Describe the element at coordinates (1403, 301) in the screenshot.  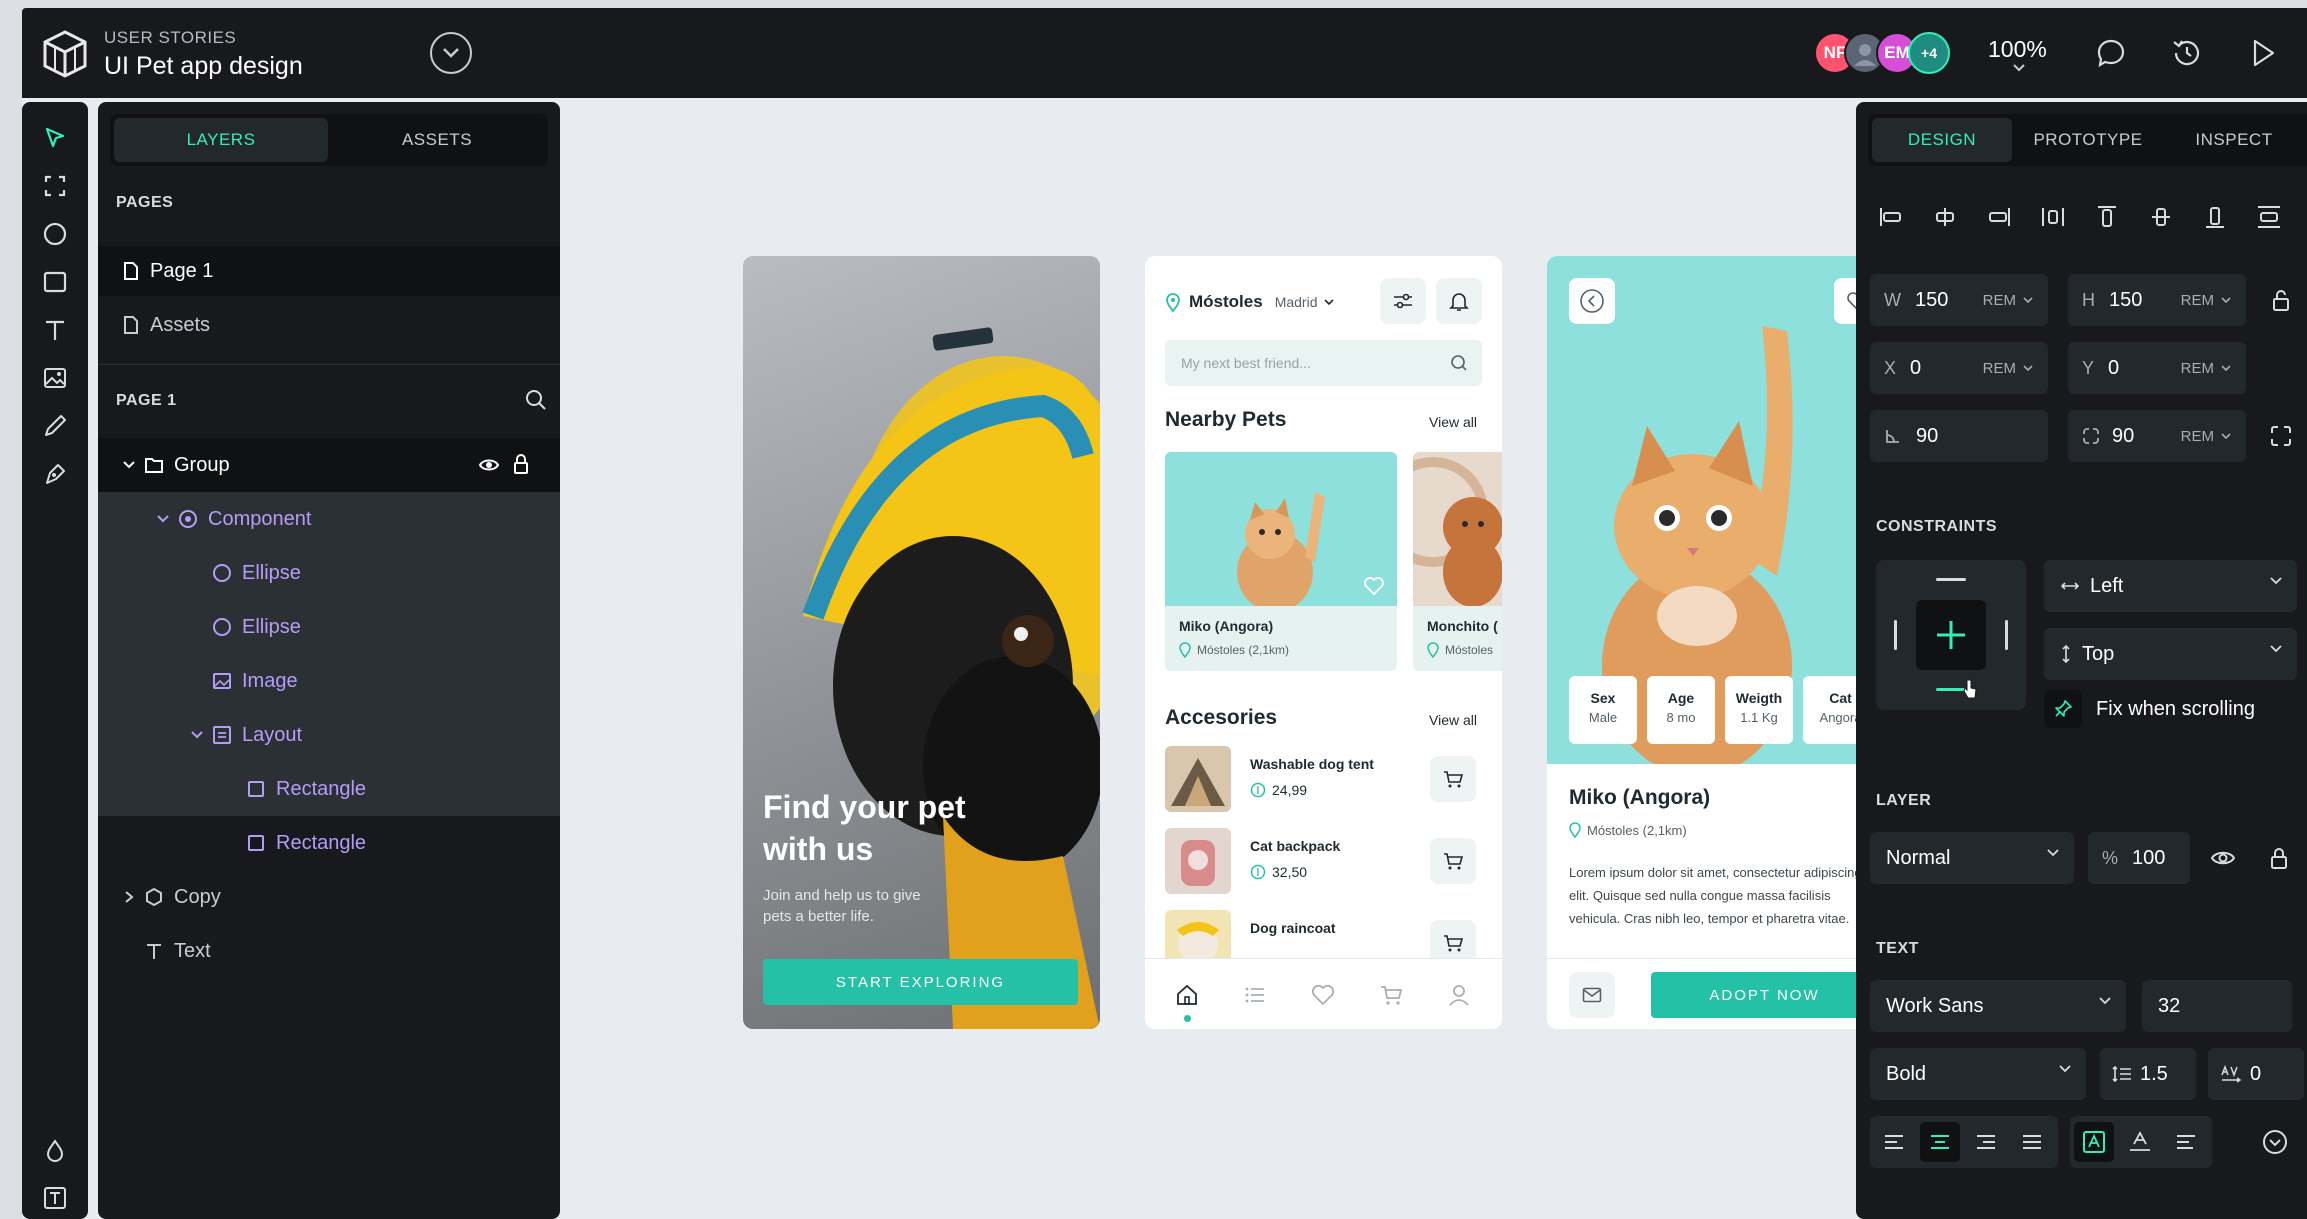
I see `filter-button` at that location.